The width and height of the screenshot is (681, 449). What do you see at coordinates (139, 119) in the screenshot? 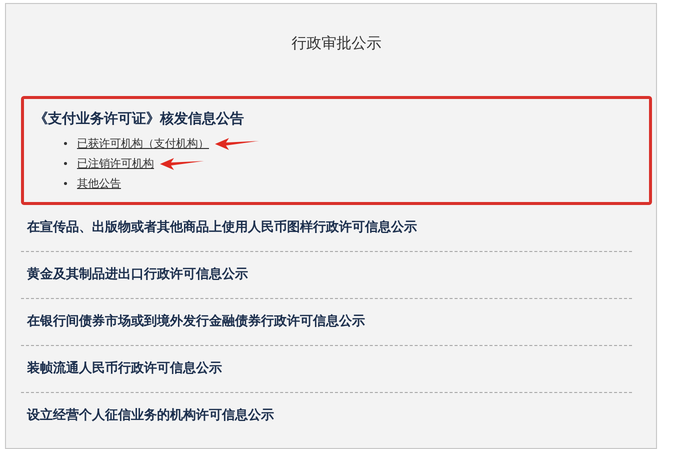
I see `section-heading: 《支付业务许可证》核发信息公告` at bounding box center [139, 119].